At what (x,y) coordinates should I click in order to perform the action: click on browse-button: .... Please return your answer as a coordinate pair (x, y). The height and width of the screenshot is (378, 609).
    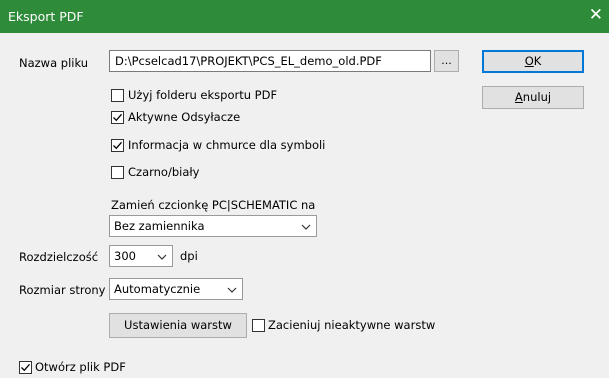
    Looking at the image, I should click on (446, 61).